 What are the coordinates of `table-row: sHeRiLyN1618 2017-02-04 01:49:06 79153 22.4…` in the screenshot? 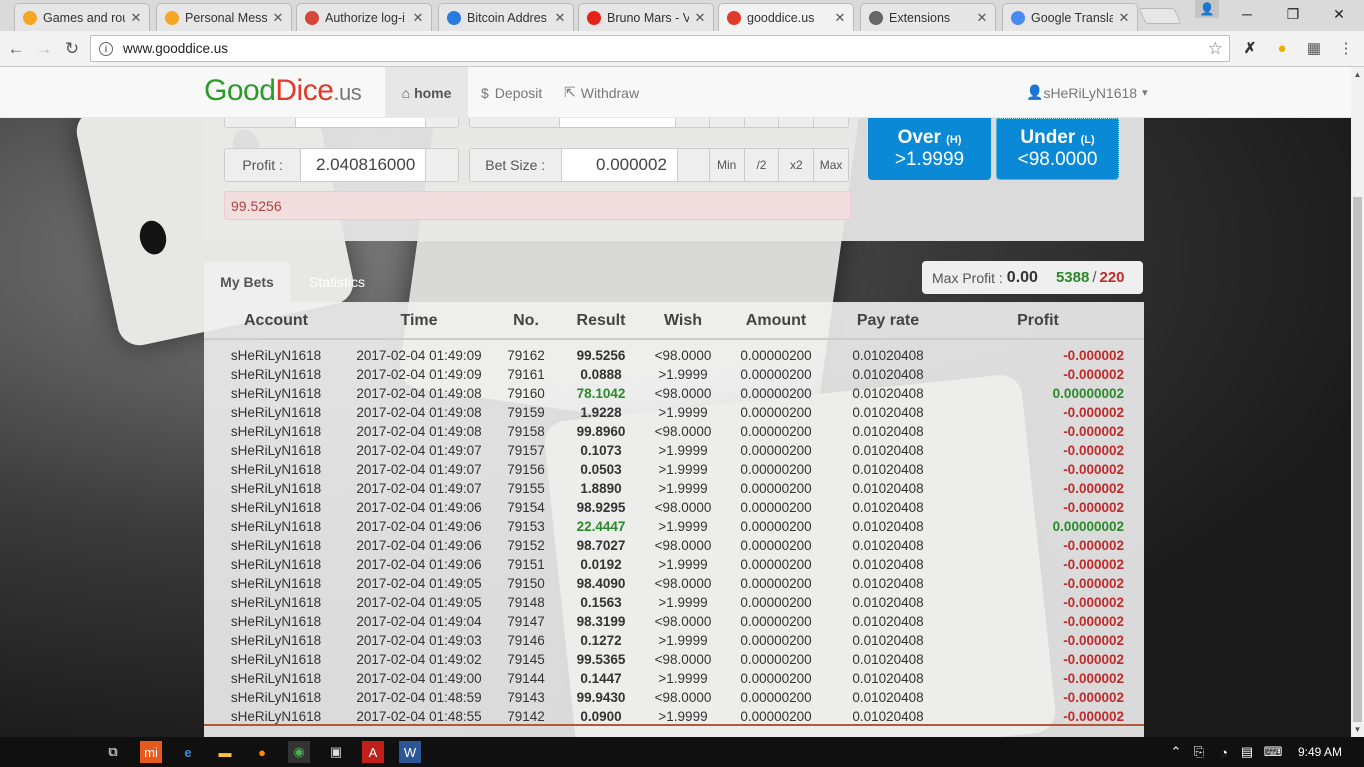 It's located at (674, 526).